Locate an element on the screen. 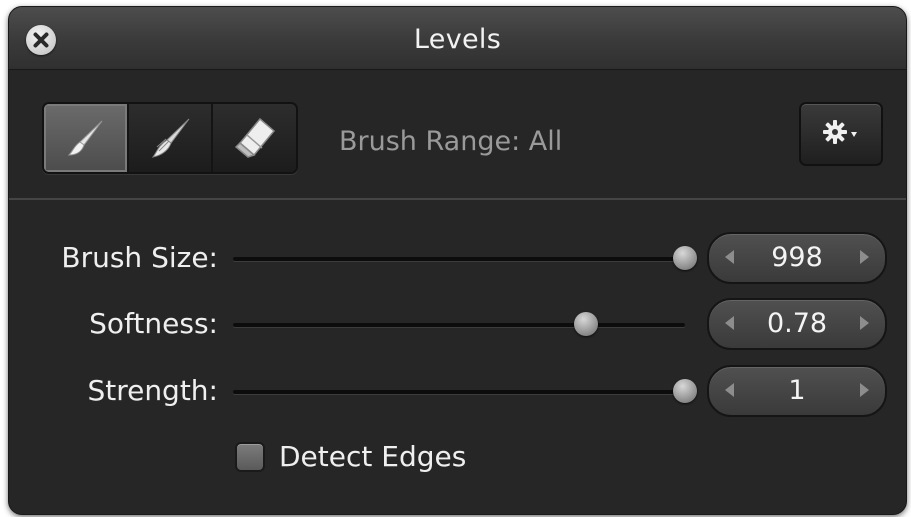 This screenshot has width=911, height=517. softness-row: Softness: 0.78 is located at coordinates (457, 327).